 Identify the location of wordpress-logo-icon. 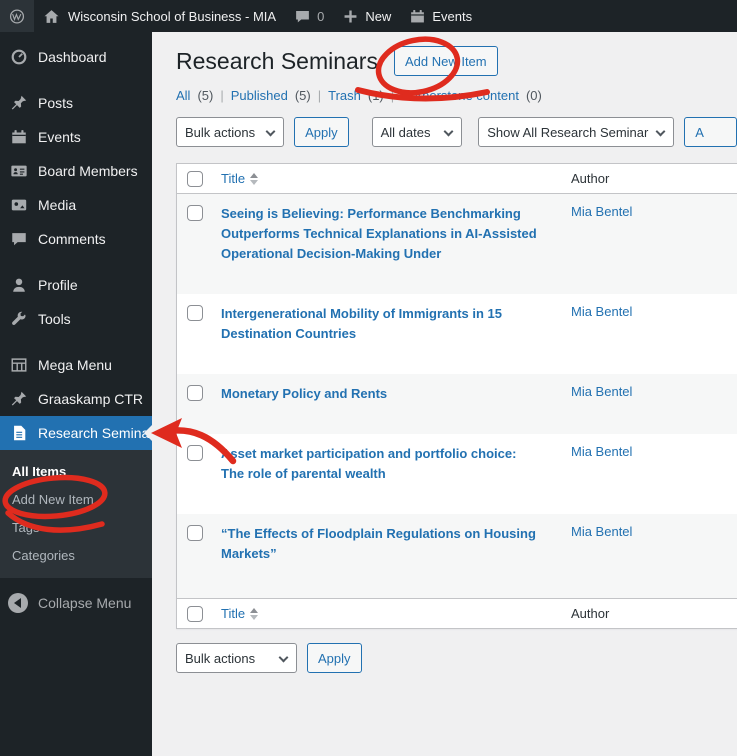
(17, 16).